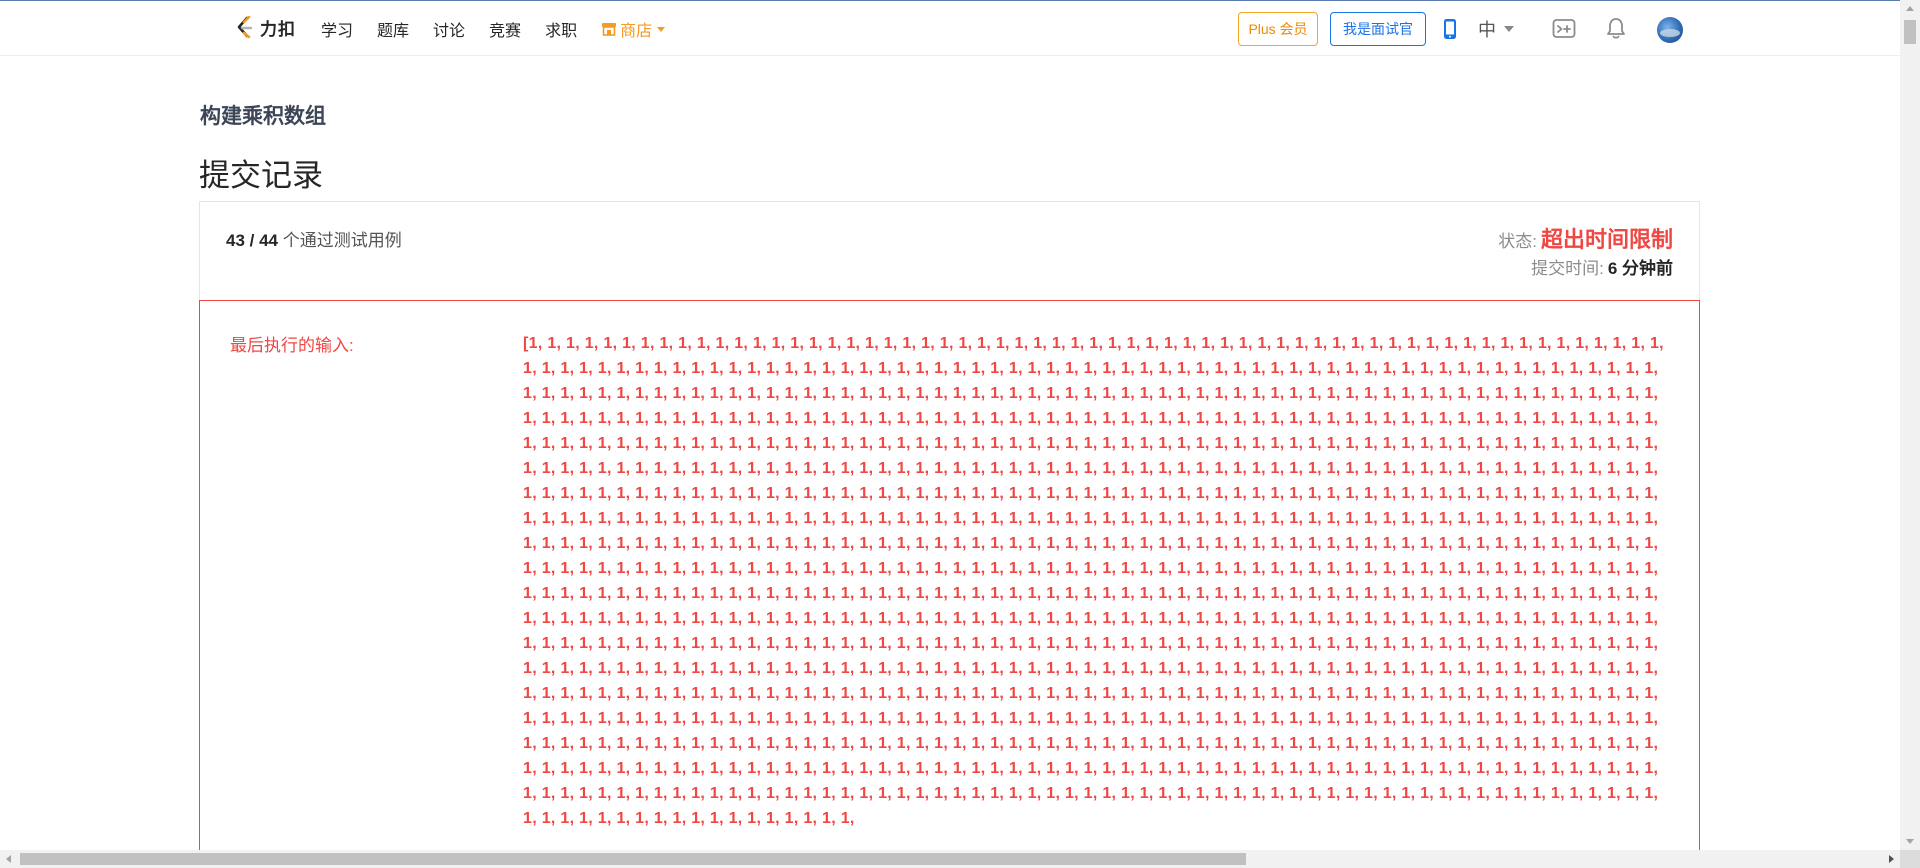 This screenshot has width=1920, height=868. I want to click on scrollbar-corner, so click(1910, 859).